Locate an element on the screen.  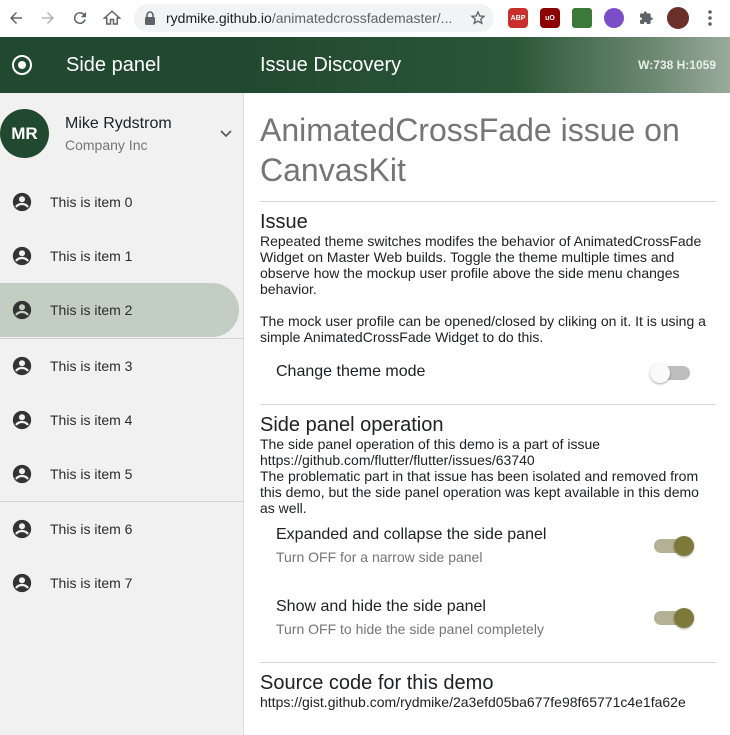
expand-collapse-subtitle: Turn OFF for a narrow side panel is located at coordinates (379, 557).